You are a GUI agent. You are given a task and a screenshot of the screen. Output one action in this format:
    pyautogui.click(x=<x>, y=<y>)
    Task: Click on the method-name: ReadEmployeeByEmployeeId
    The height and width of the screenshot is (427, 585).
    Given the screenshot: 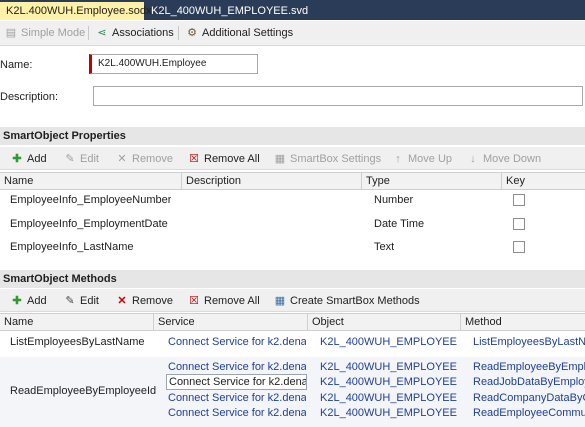 What is the action you would take?
    pyautogui.click(x=83, y=391)
    